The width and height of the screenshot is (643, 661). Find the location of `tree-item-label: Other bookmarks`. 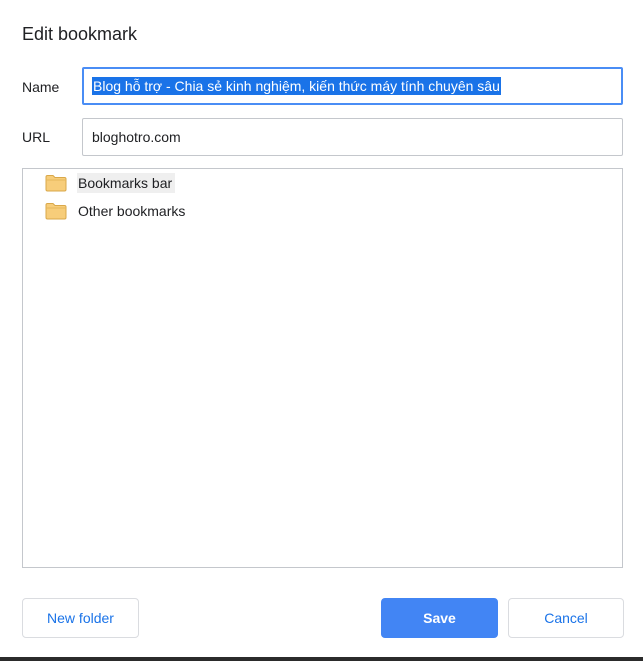

tree-item-label: Other bookmarks is located at coordinates (132, 211).